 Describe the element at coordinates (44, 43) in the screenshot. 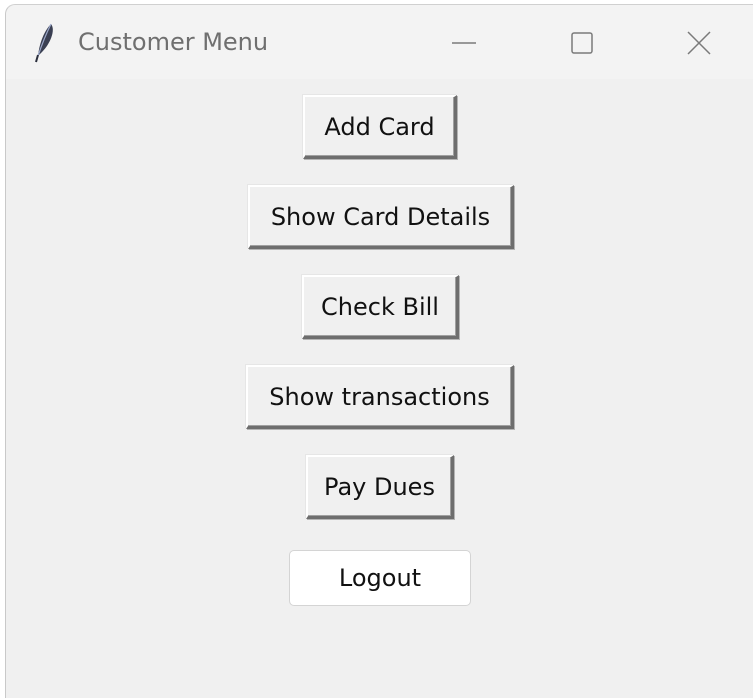

I see `feather-icon` at that location.